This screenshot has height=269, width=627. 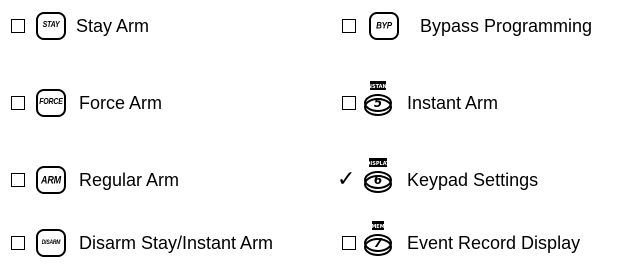 I want to click on option-label: Stay Arm, so click(x=113, y=26).